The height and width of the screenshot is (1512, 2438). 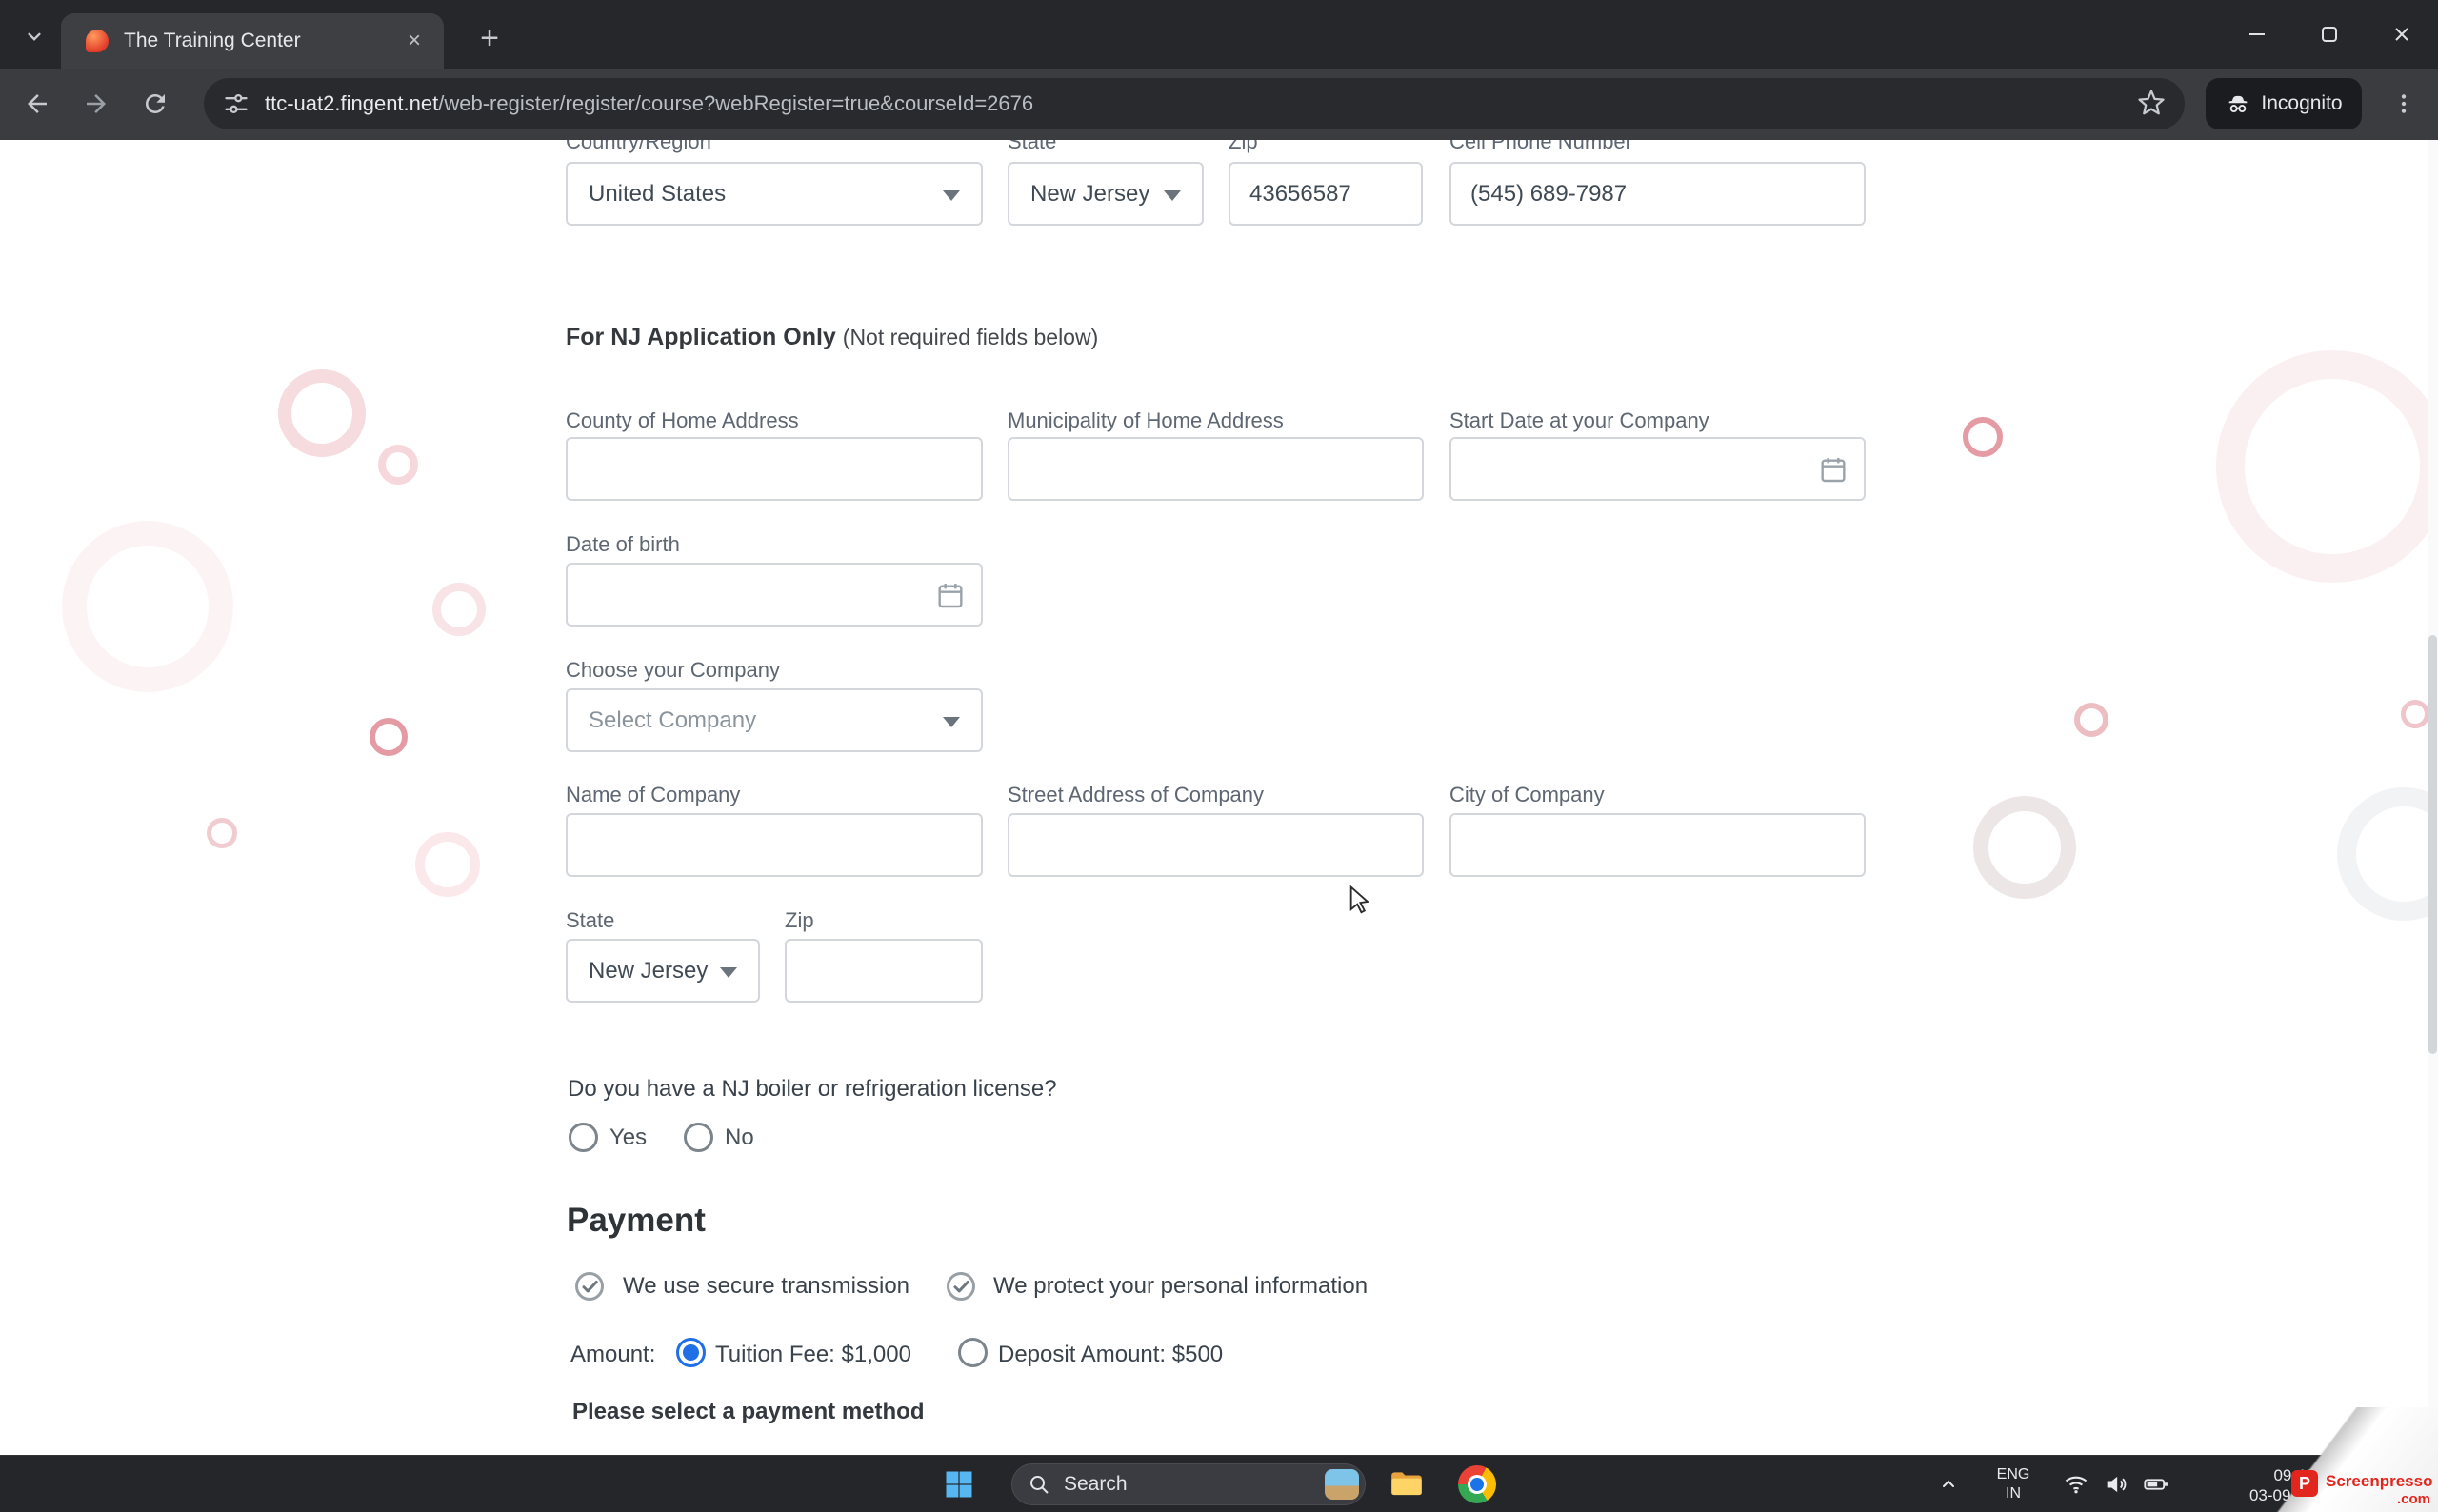 I want to click on battery-button, so click(x=2156, y=1484).